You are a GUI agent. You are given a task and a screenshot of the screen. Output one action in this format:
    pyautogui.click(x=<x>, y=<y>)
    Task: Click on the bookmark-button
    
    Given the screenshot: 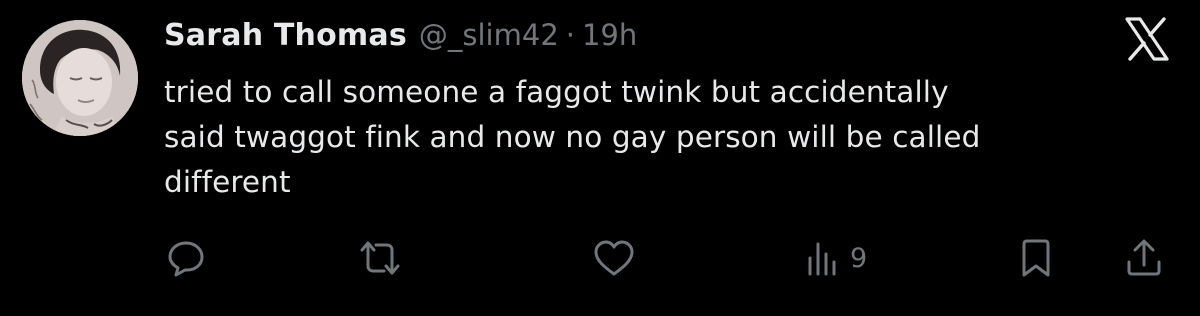 What is the action you would take?
    pyautogui.click(x=1036, y=258)
    